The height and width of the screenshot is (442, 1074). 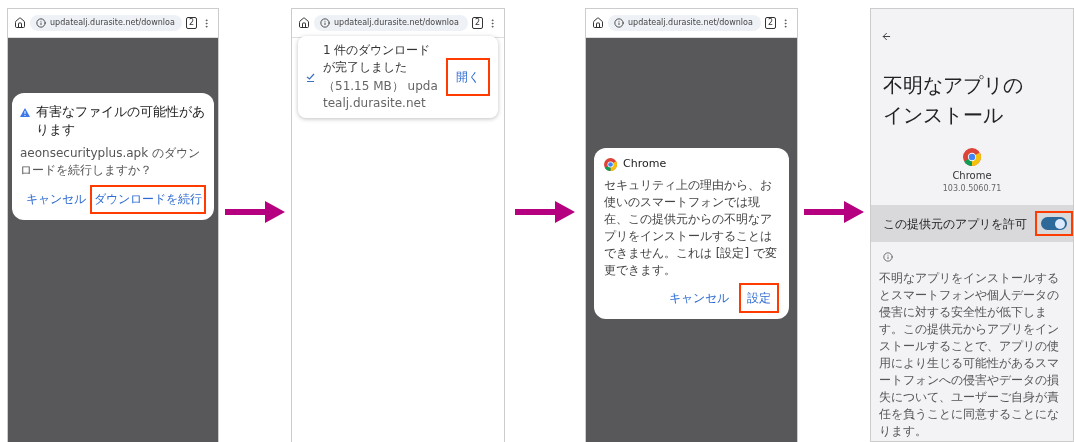 What do you see at coordinates (645, 164) in the screenshot?
I see `dialog-app-name: Chrome` at bounding box center [645, 164].